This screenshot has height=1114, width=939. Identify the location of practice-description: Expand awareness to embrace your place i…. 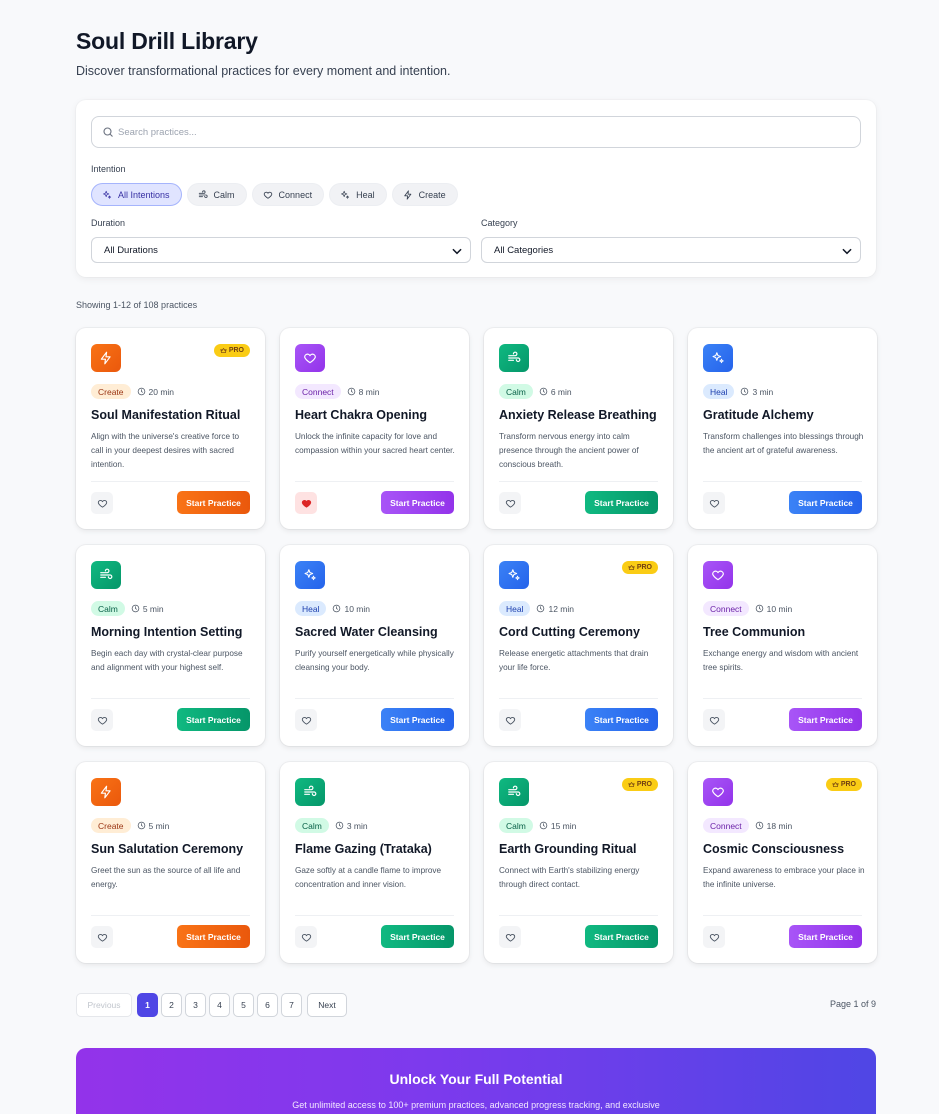
(784, 877).